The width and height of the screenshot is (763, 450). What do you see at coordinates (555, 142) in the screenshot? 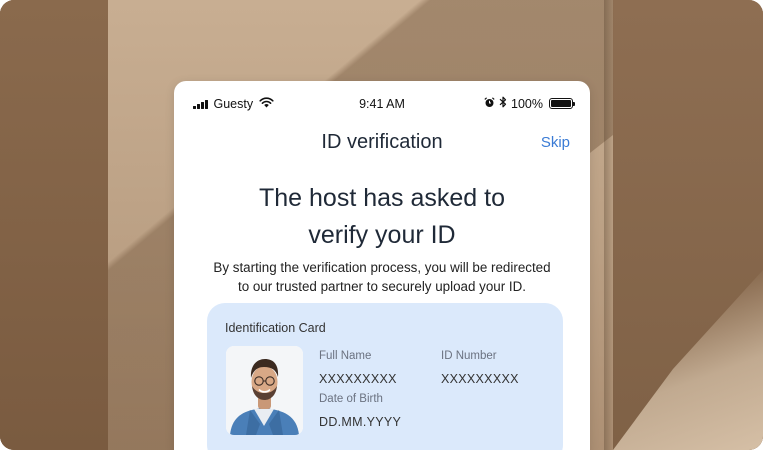
I see `skip-button: Skip` at bounding box center [555, 142].